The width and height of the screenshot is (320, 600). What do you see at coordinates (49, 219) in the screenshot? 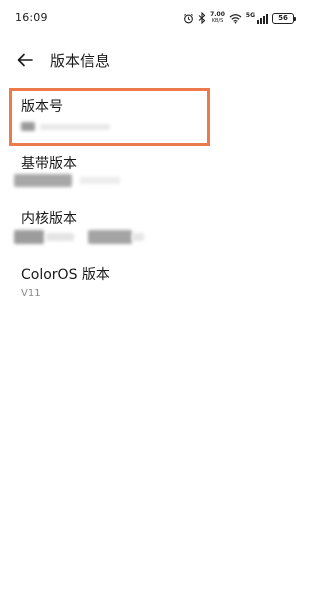
I see `kernel-version-label: 内核版本` at bounding box center [49, 219].